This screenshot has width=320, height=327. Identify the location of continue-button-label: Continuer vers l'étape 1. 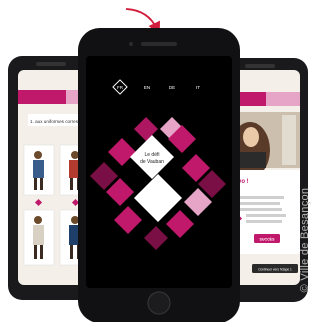
(275, 270).